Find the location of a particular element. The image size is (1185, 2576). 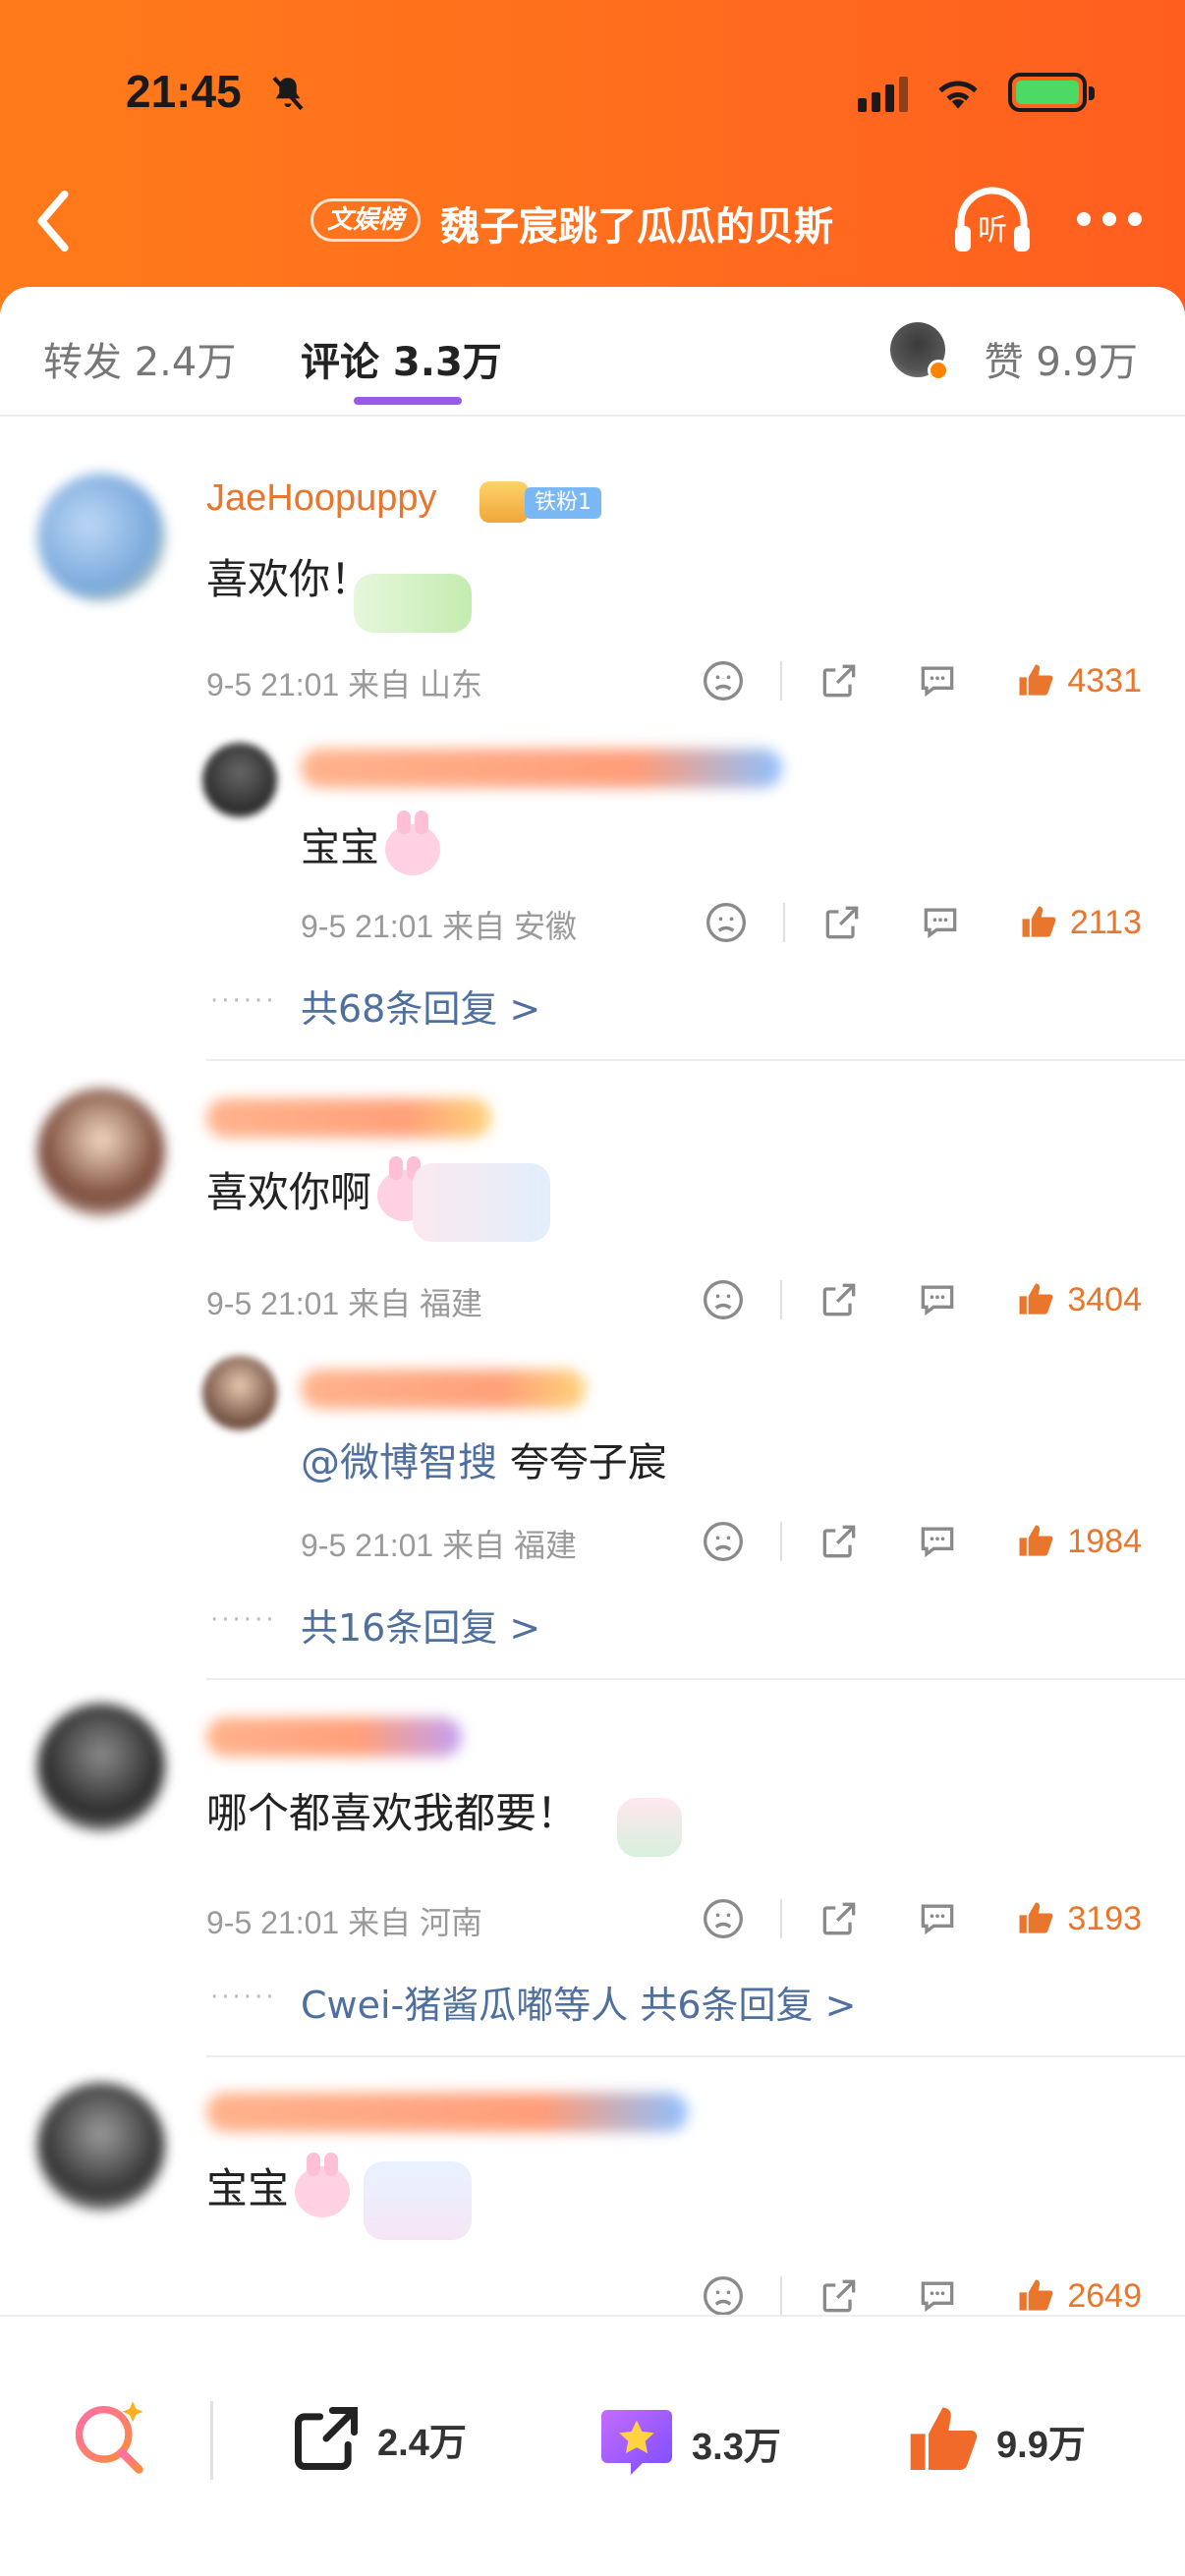

more-options-icon is located at coordinates (1110, 219).